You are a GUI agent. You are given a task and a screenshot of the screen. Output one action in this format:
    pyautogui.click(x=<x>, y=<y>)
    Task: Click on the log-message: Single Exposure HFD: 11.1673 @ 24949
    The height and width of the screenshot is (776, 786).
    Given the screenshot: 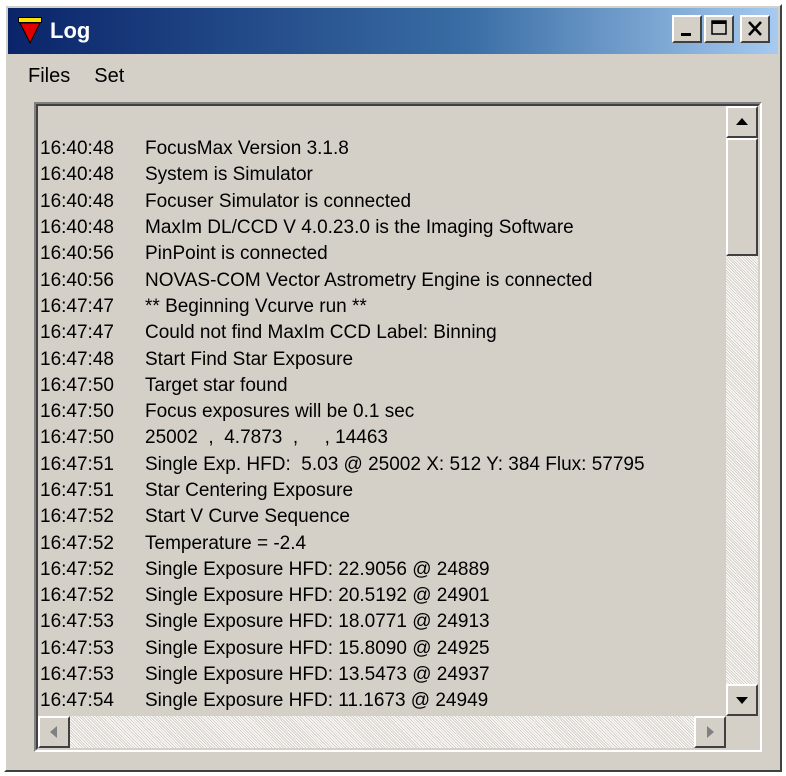 What is the action you would take?
    pyautogui.click(x=317, y=701)
    